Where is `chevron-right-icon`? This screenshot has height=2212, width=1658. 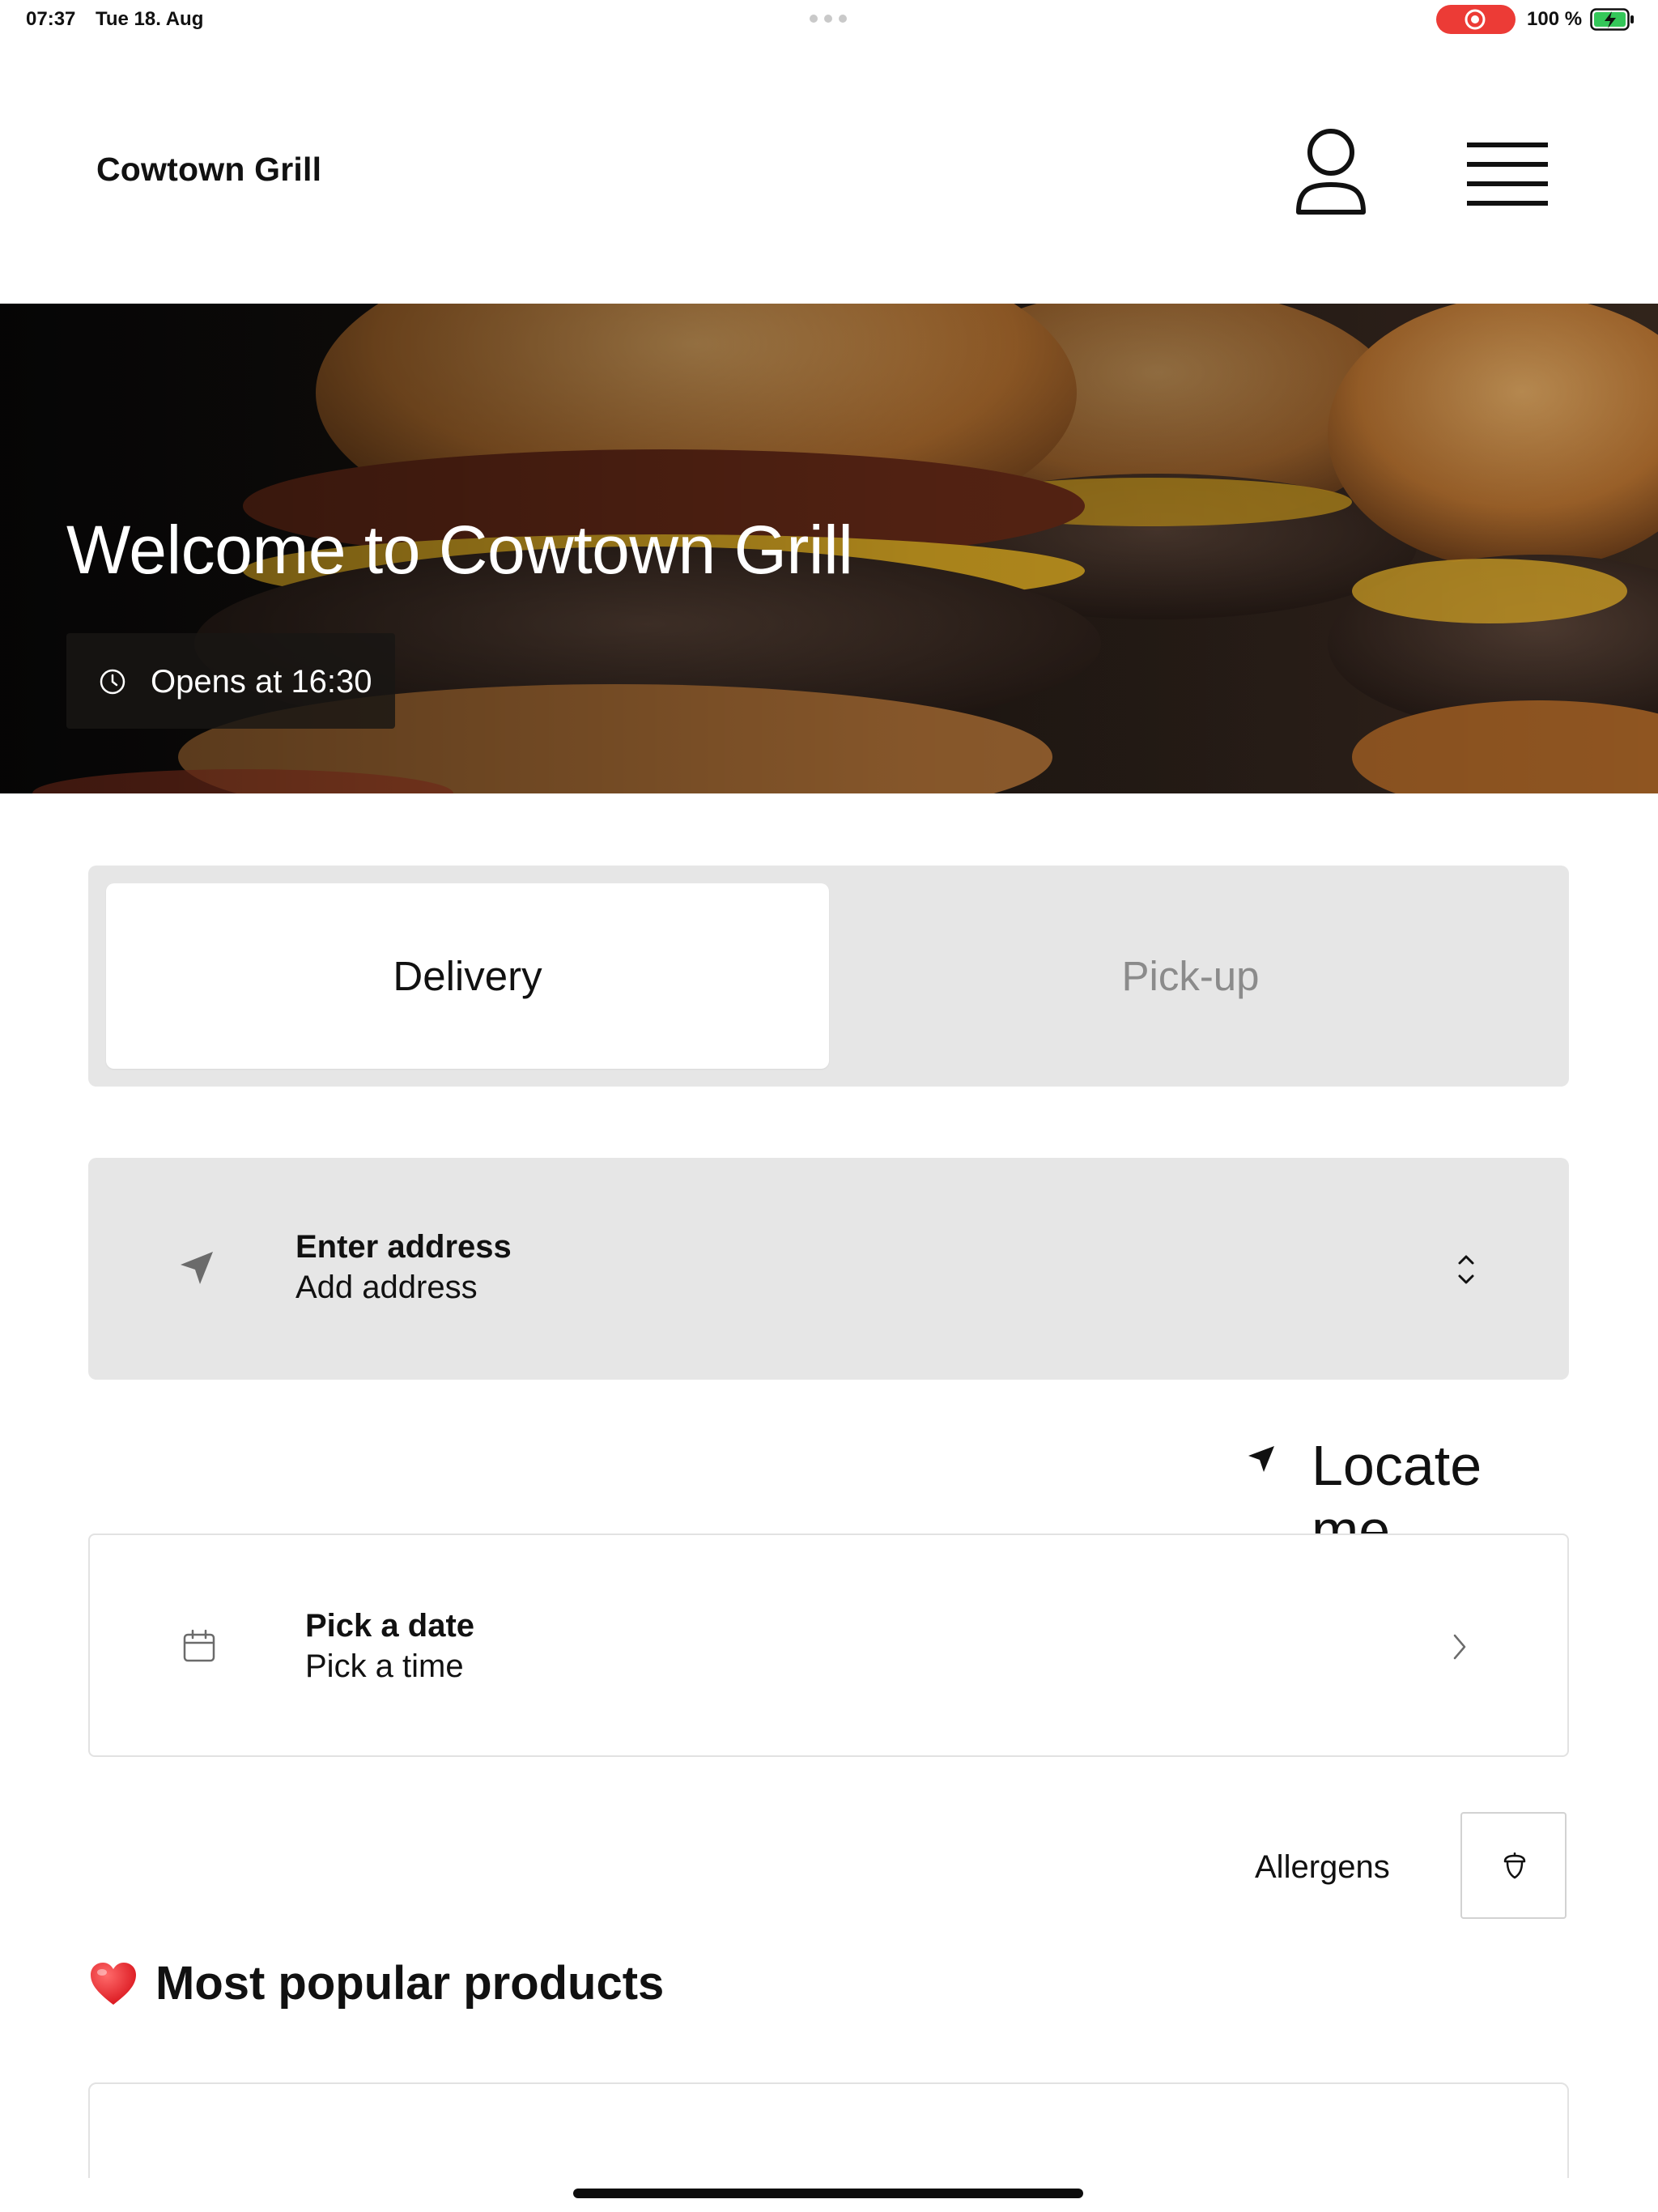 chevron-right-icon is located at coordinates (1459, 1647).